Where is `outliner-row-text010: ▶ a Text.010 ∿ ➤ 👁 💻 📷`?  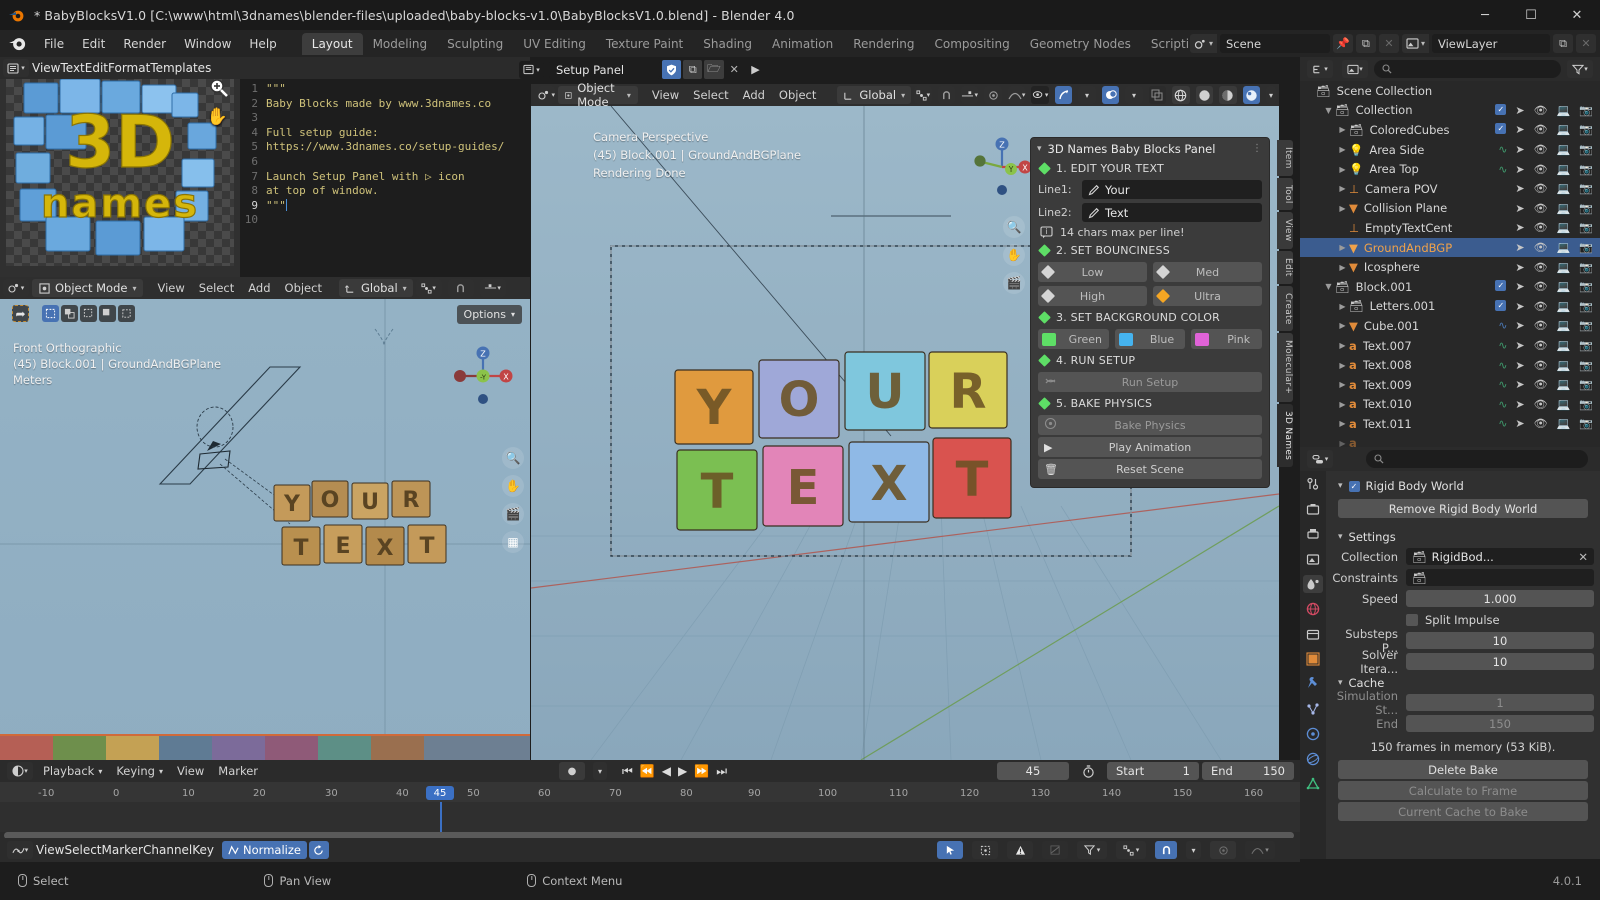
outliner-row-text010: ▶ a Text.010 ∿ ➤ 👁 💻 📷 is located at coordinates (1450, 405).